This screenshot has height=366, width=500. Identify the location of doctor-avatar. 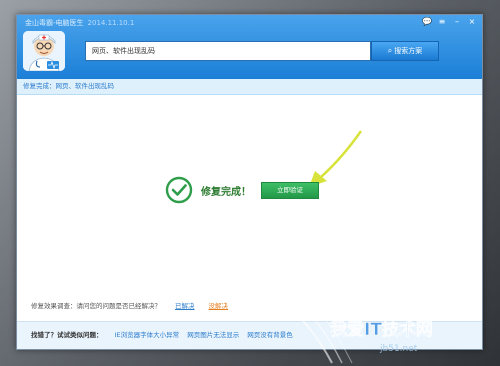
(44, 51).